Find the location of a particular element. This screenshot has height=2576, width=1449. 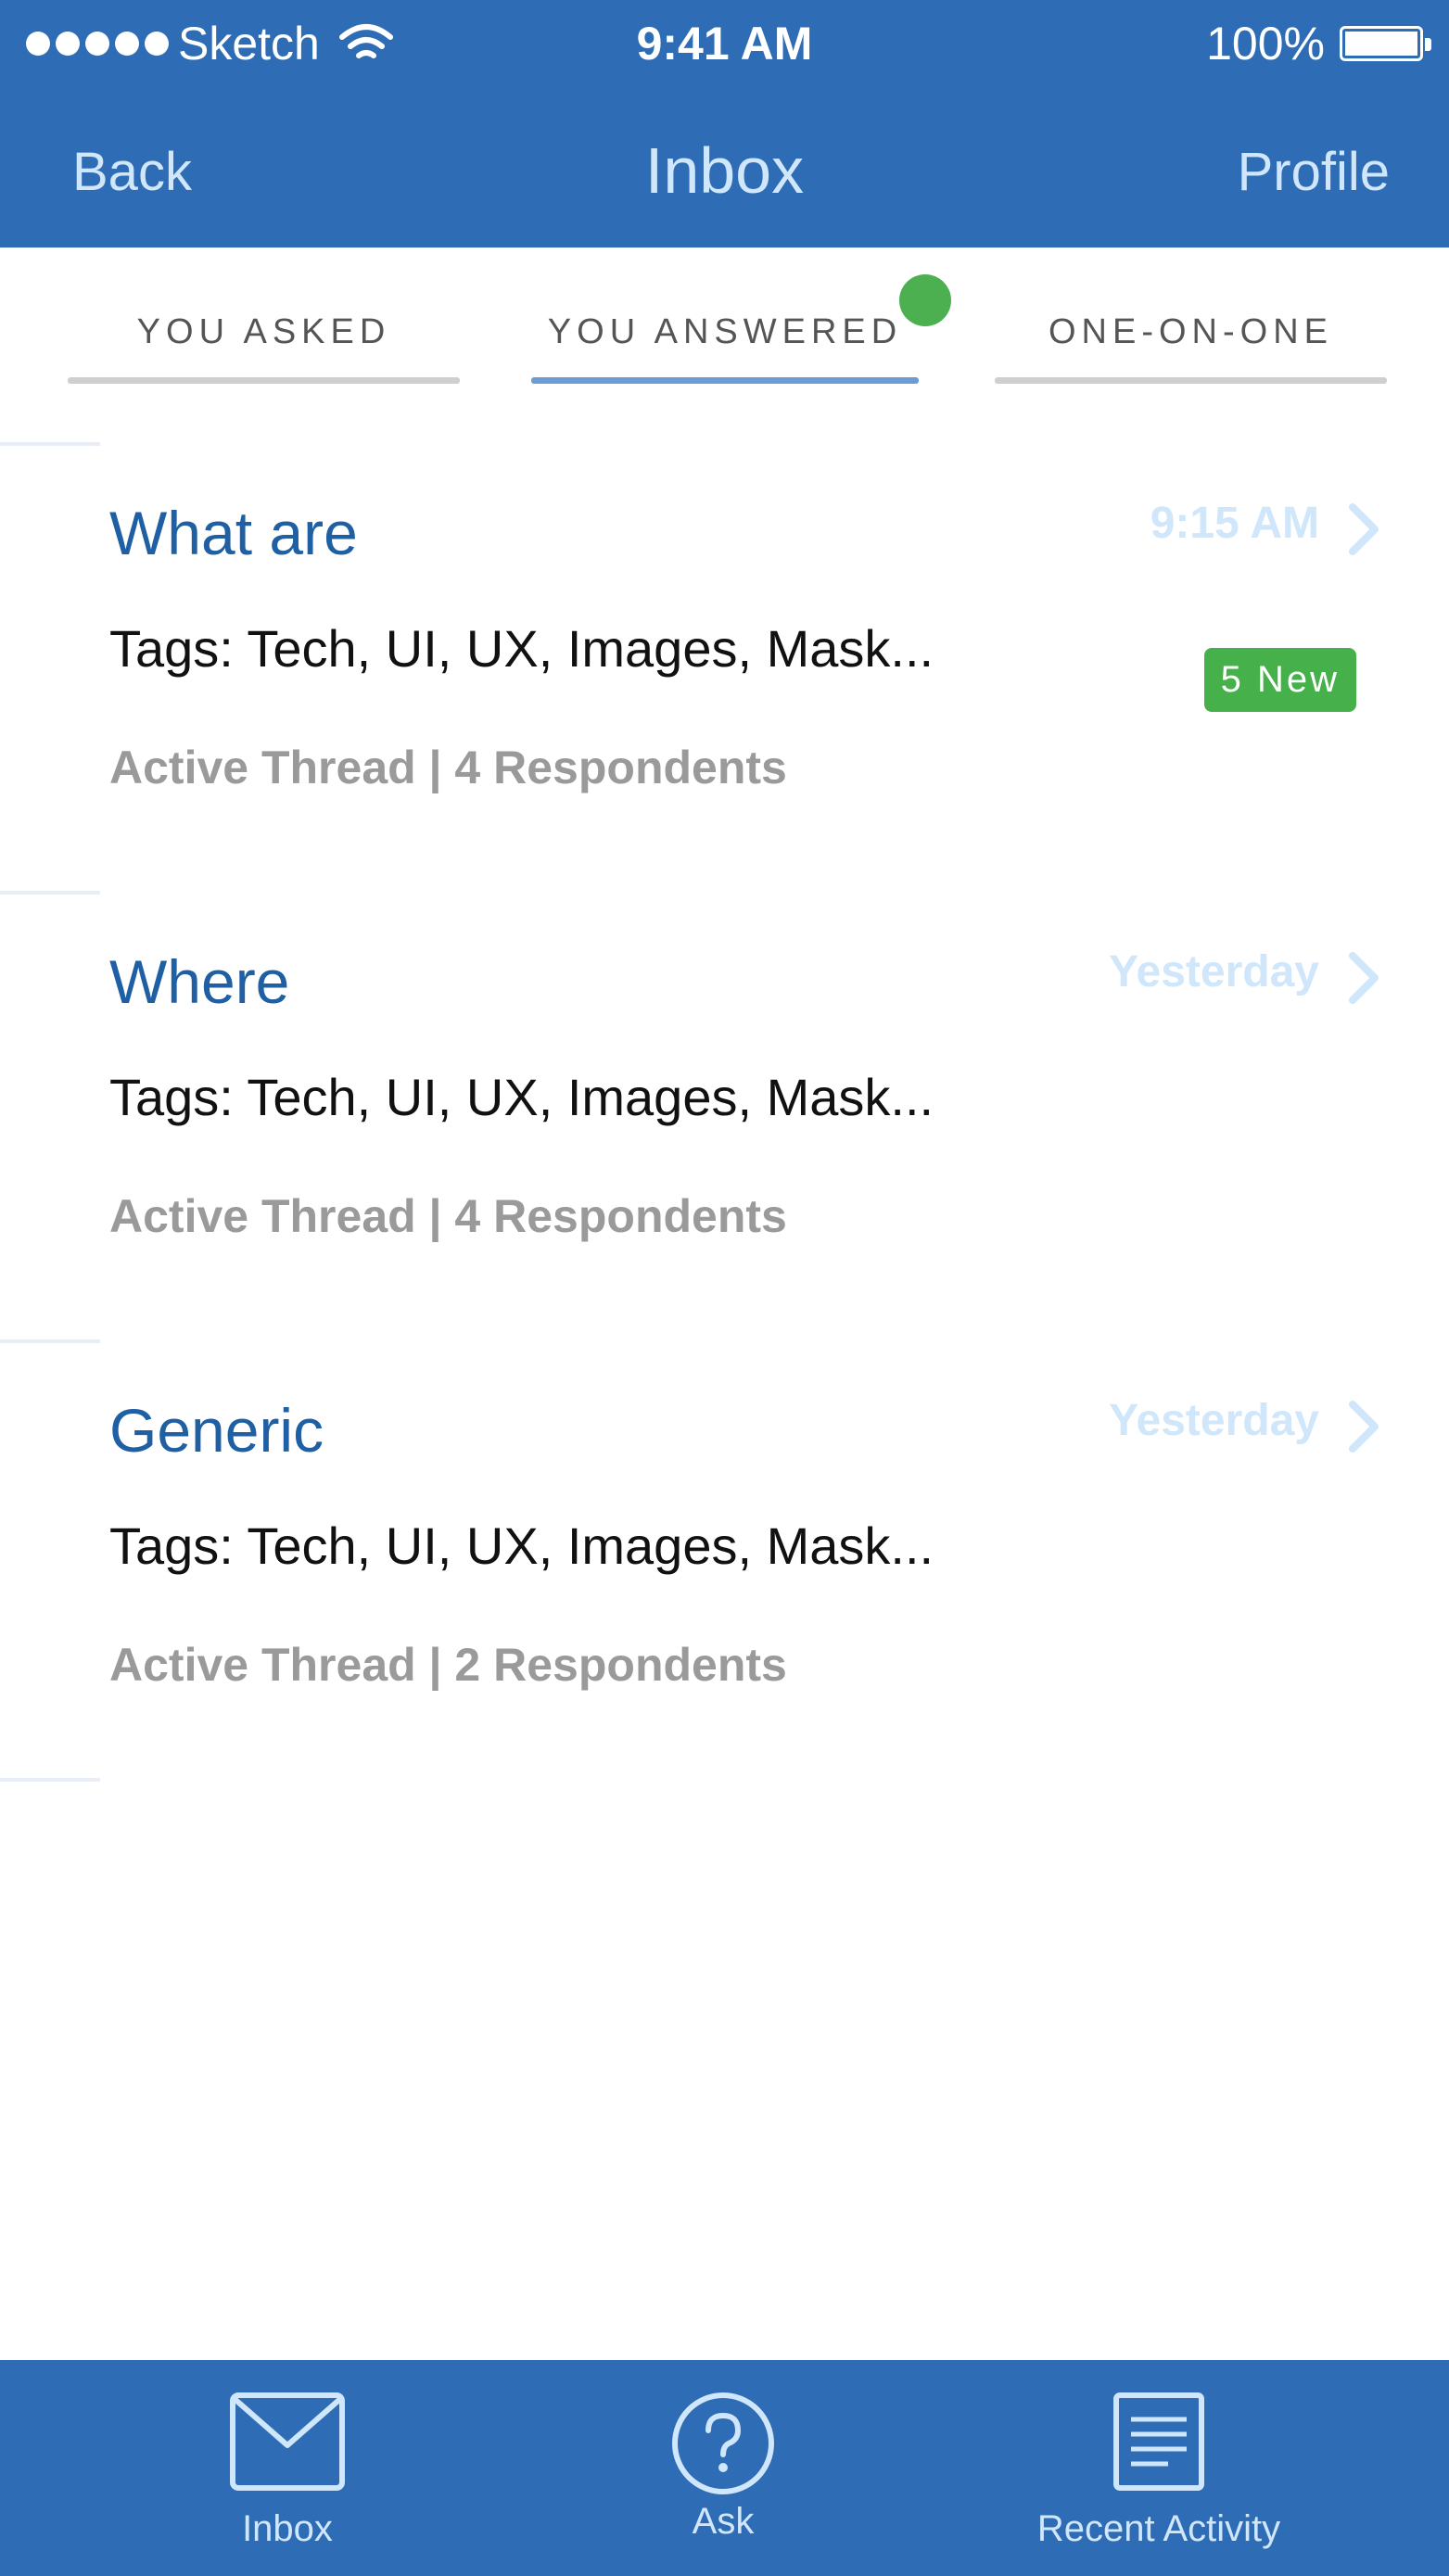

app-header: Sketch 9:41 AM 100% Back Inbox Profile is located at coordinates (724, 123).